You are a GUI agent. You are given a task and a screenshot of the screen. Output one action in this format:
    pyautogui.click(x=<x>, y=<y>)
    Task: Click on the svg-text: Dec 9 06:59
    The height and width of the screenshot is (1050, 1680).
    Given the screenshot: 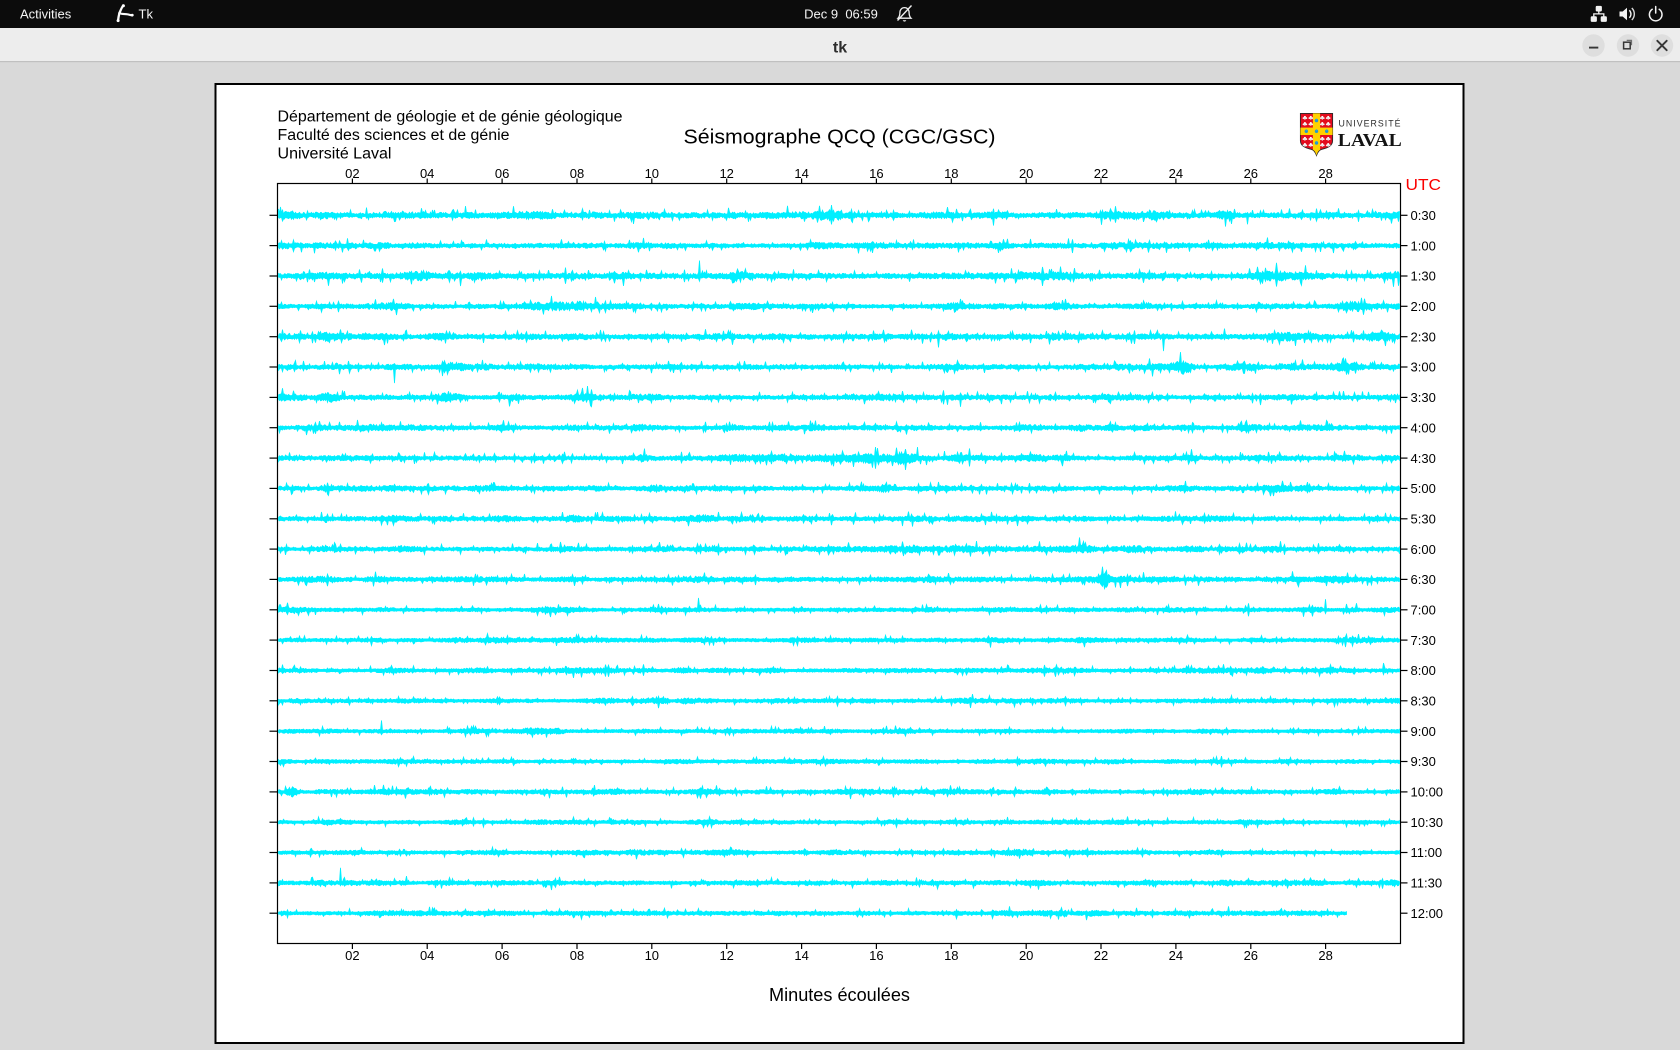 What is the action you would take?
    pyautogui.click(x=841, y=14)
    